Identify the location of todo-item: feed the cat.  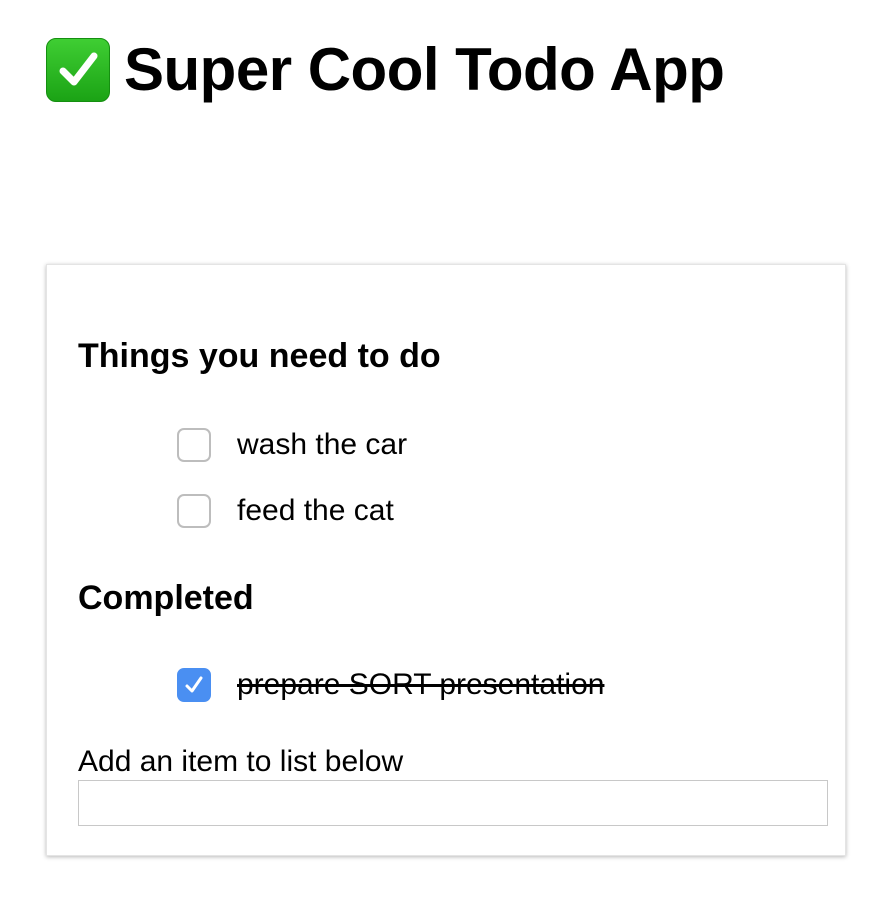
(285, 511).